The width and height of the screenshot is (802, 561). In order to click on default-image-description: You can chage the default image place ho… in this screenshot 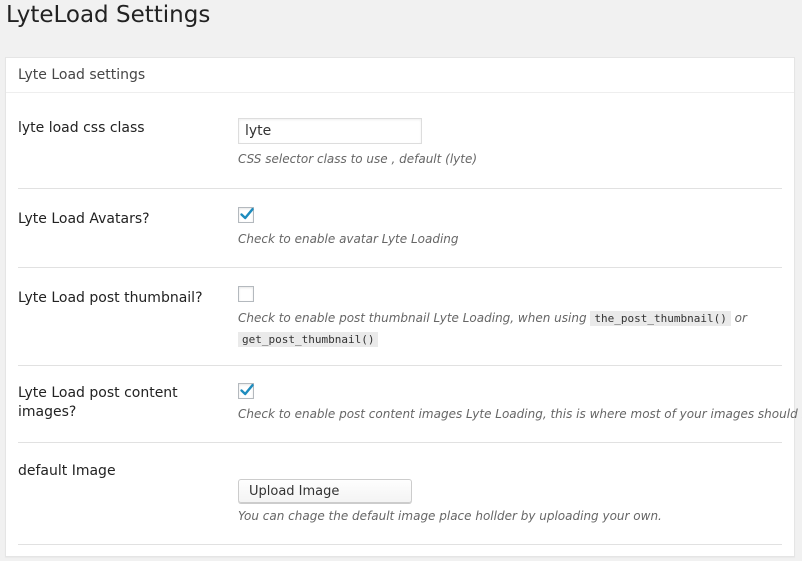, I will do `click(450, 516)`.